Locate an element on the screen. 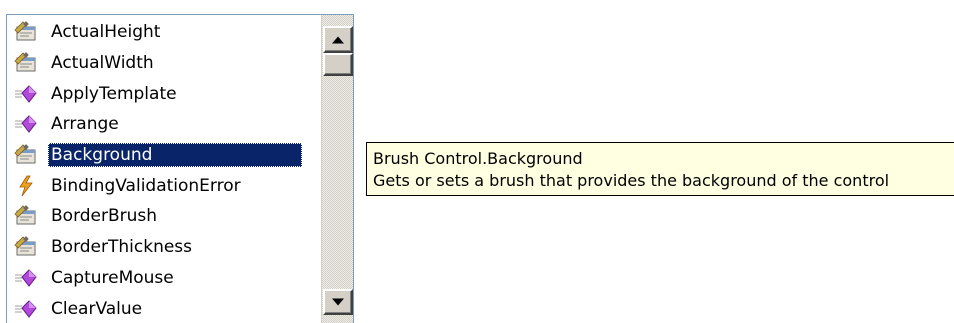 The width and height of the screenshot is (954, 323). list-item-actualheight: ActualHeight is located at coordinates (165, 32).